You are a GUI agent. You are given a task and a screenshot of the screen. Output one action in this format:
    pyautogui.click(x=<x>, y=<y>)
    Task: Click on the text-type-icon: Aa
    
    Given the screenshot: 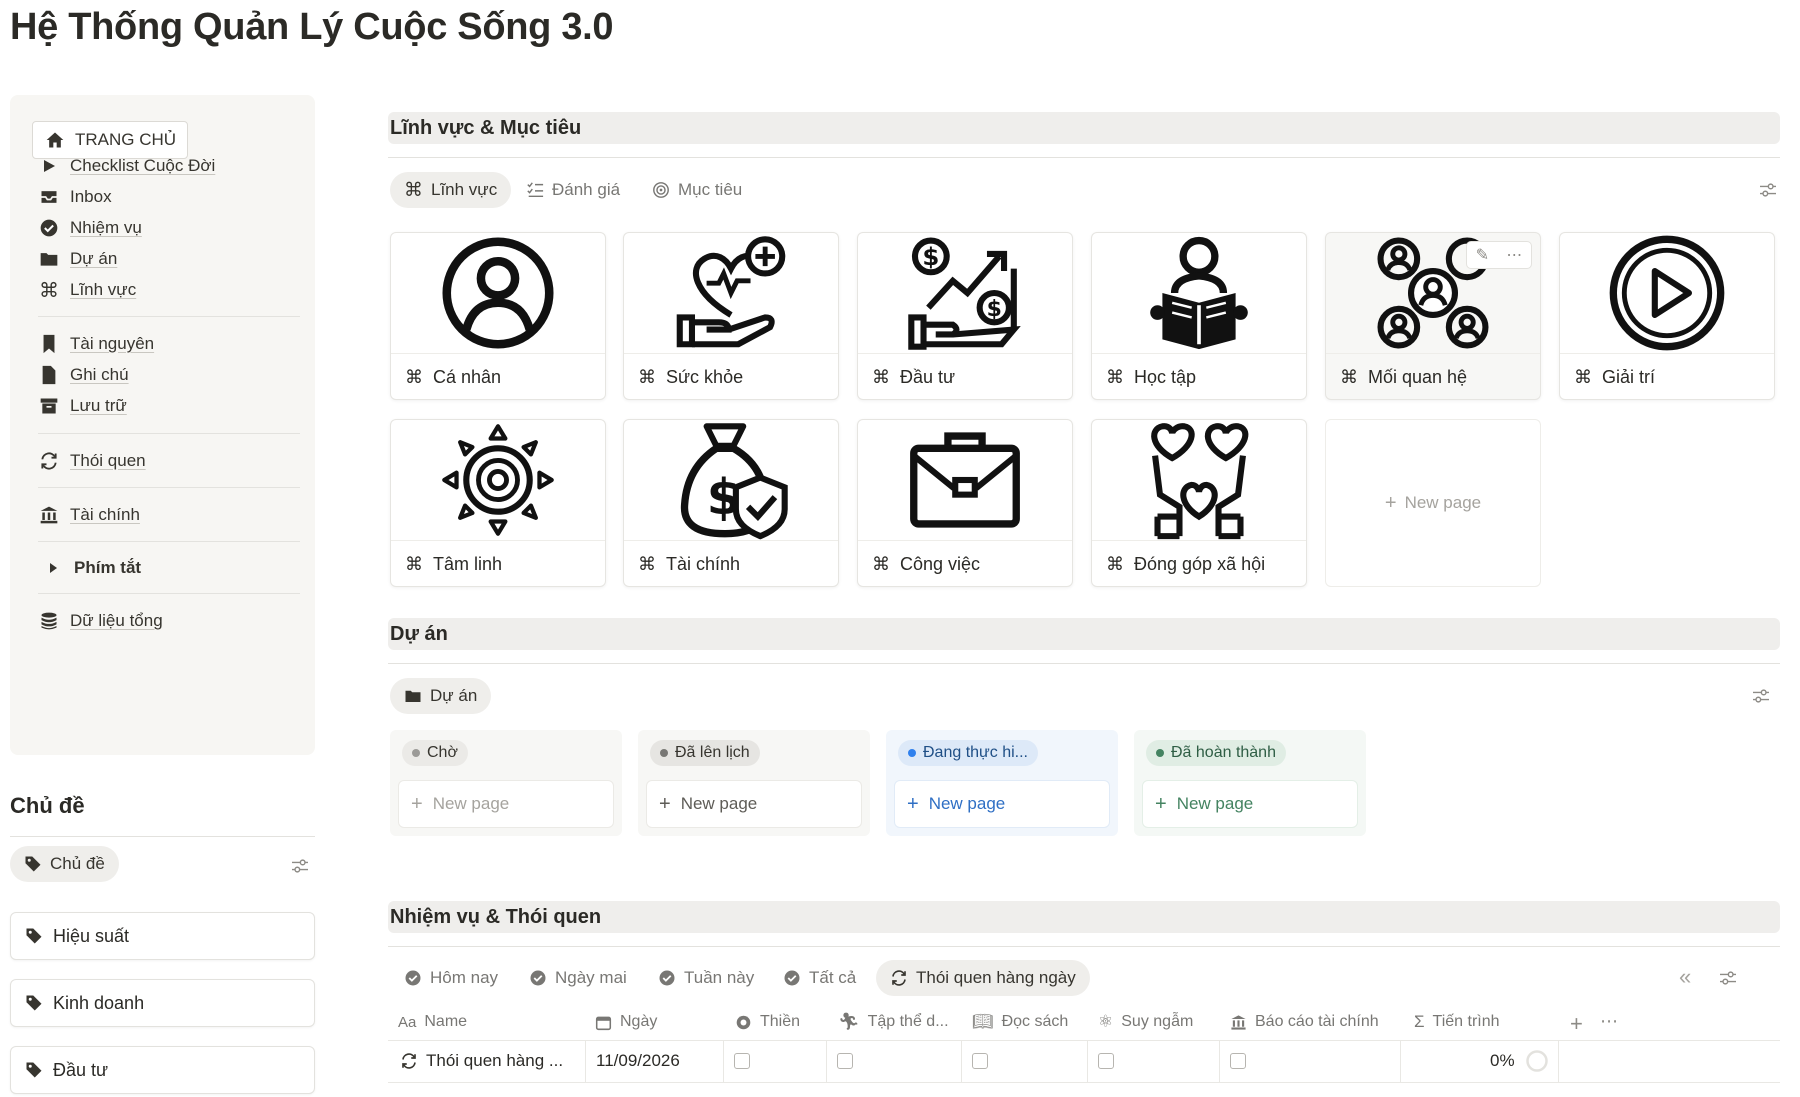 What is the action you would take?
    pyautogui.click(x=407, y=1022)
    